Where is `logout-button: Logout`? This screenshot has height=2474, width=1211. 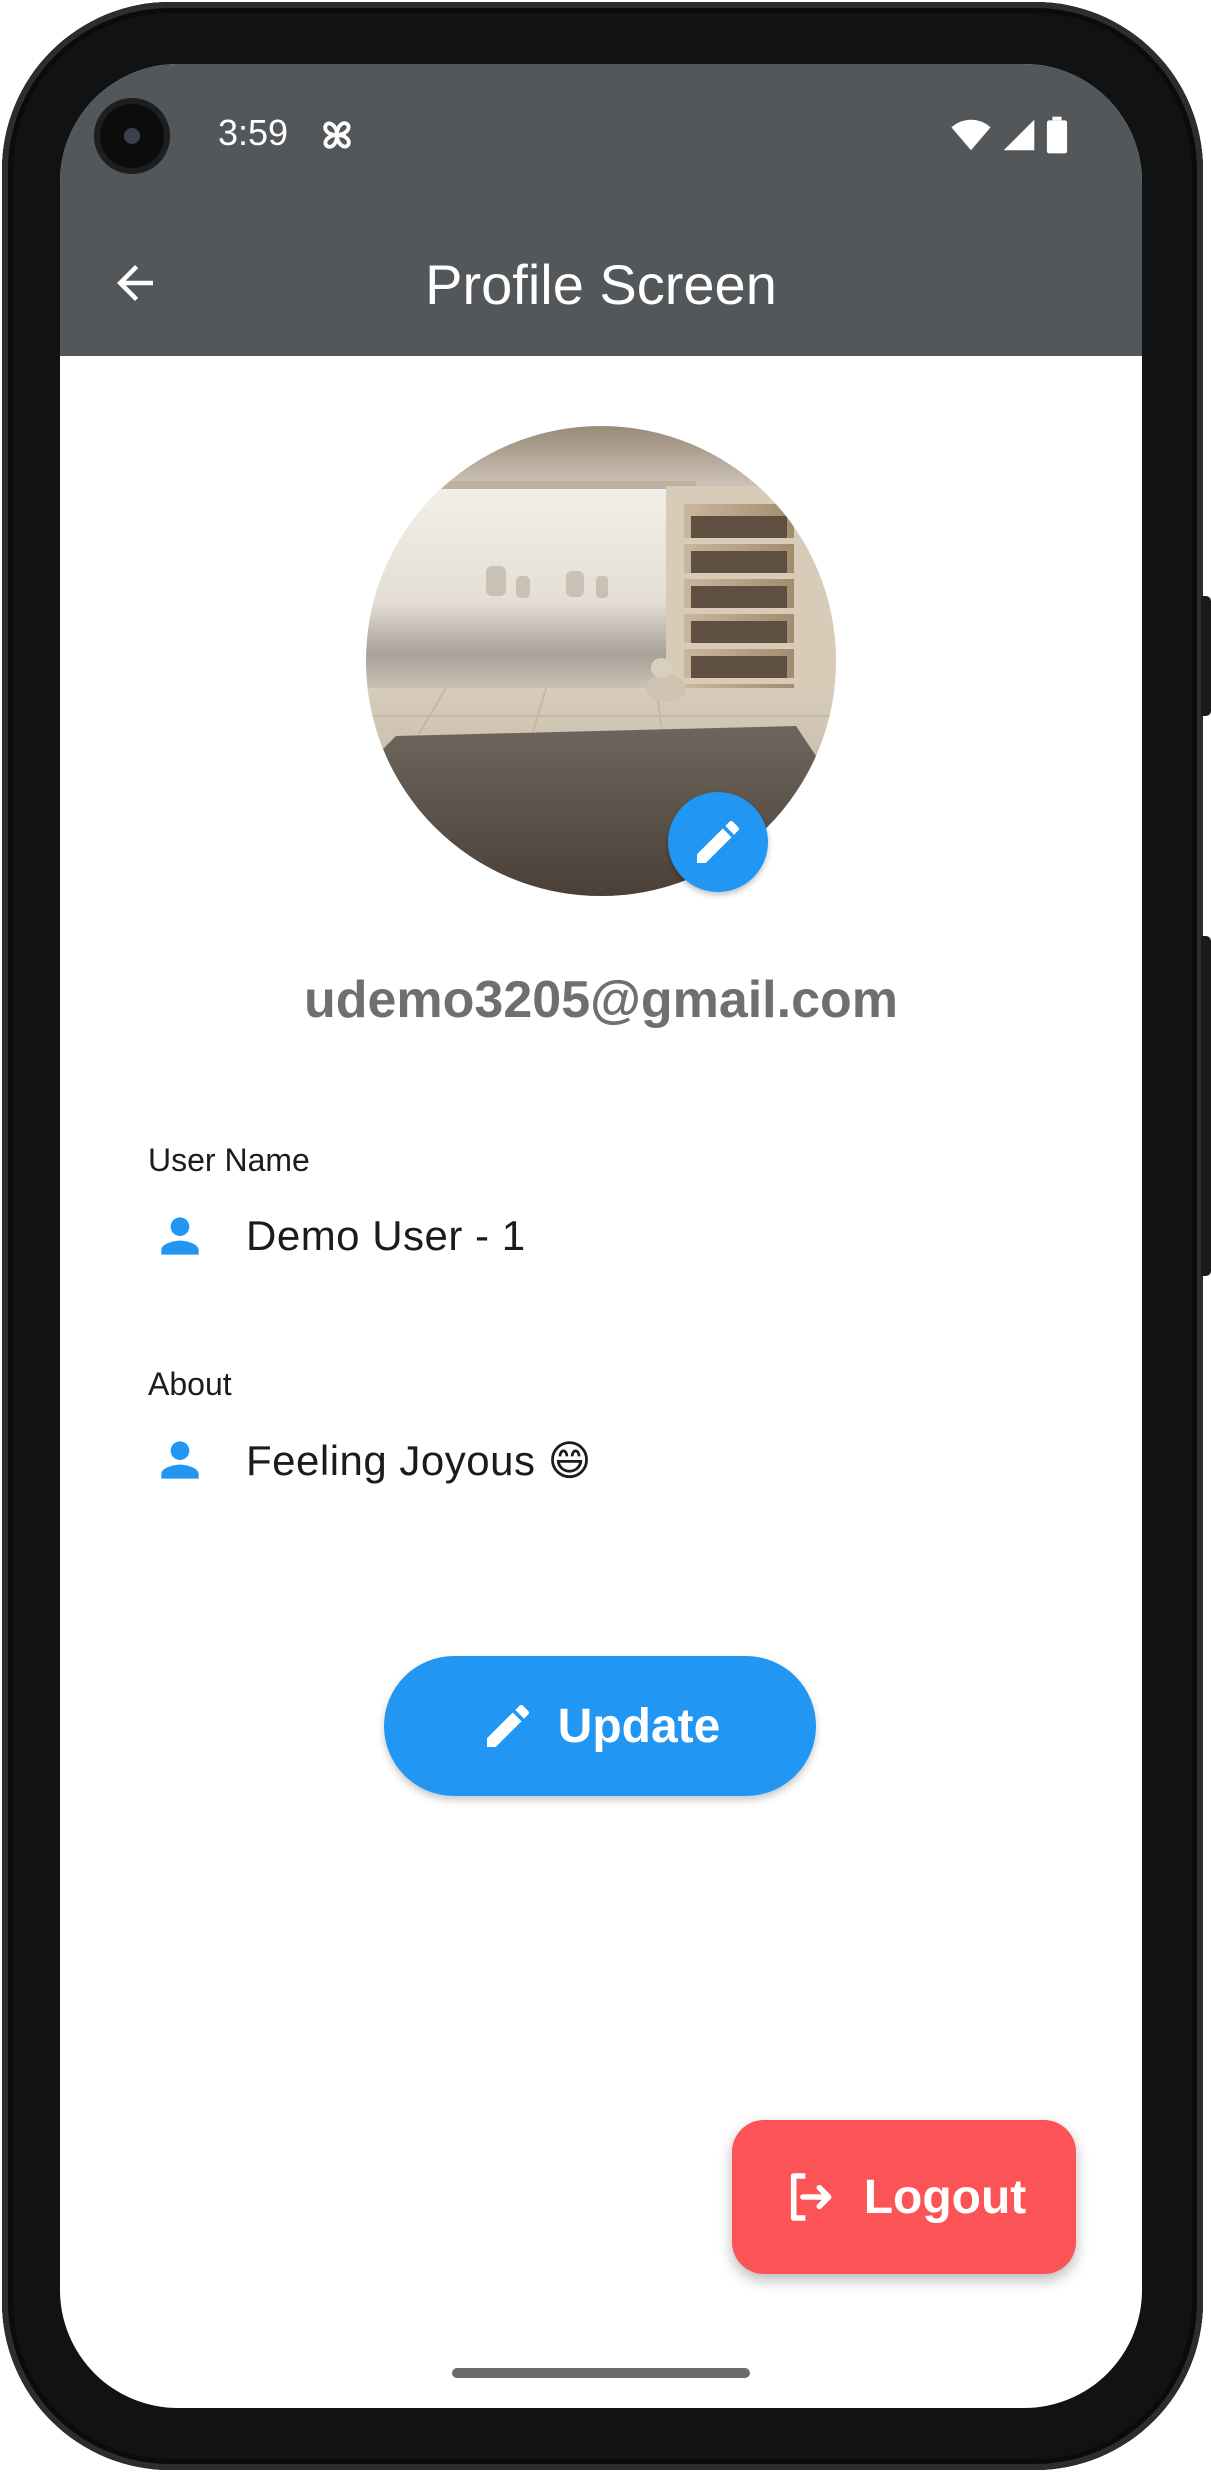
logout-button: Logout is located at coordinates (904, 2197).